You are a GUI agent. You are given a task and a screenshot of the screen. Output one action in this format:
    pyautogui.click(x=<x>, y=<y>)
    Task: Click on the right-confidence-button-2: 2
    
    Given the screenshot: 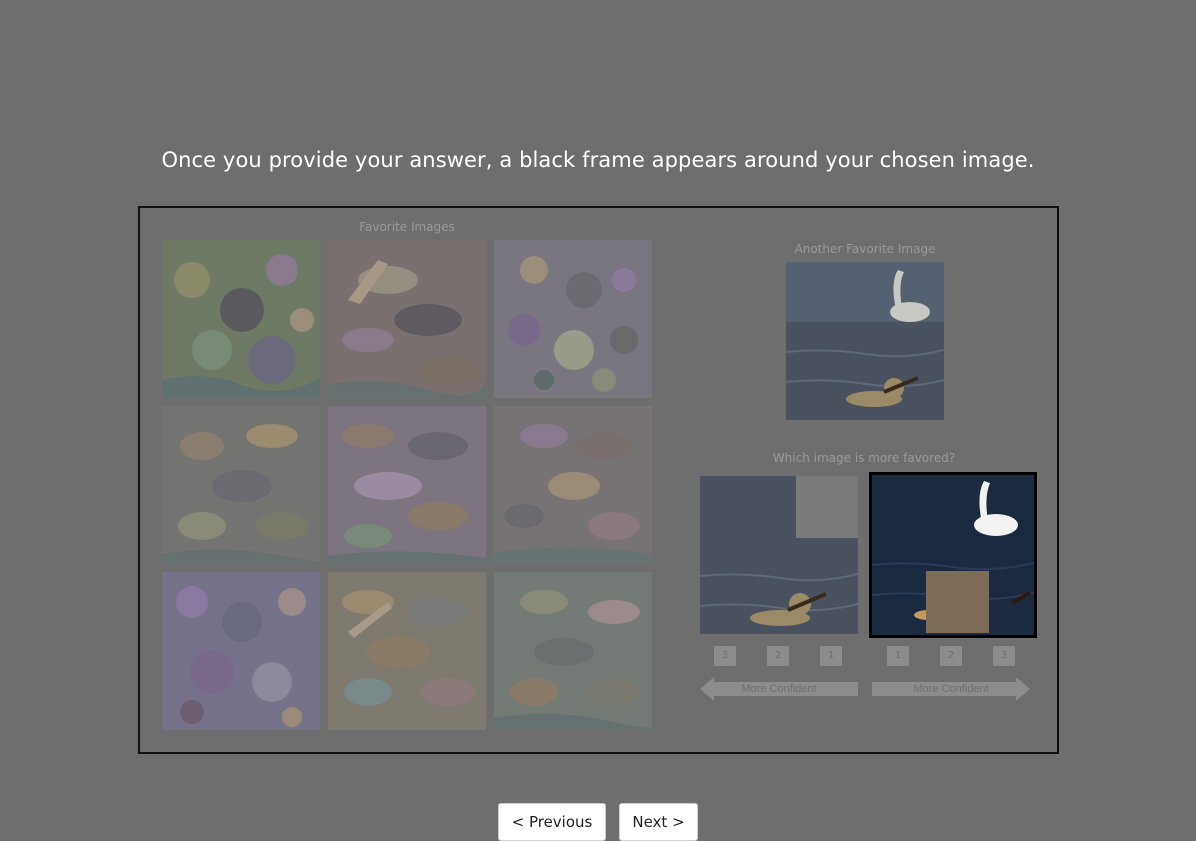 What is the action you would take?
    pyautogui.click(x=951, y=656)
    